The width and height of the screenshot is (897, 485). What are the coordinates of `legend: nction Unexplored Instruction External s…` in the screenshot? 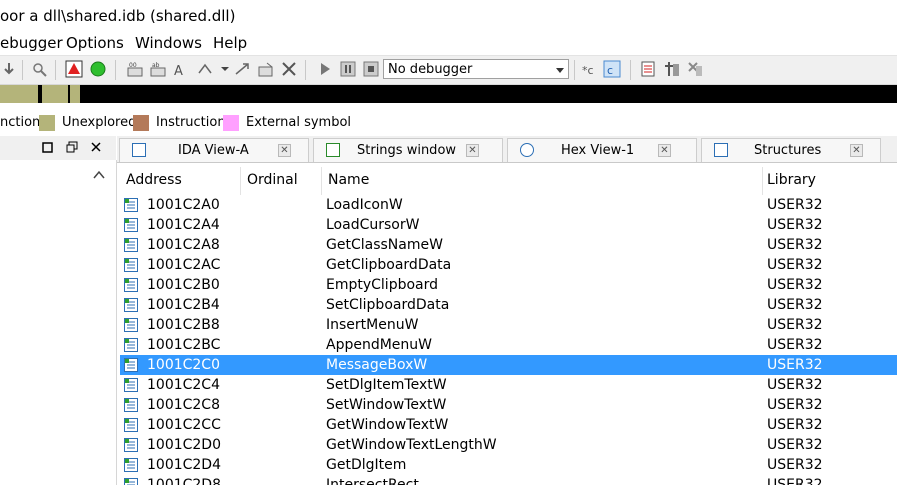 It's located at (448, 123).